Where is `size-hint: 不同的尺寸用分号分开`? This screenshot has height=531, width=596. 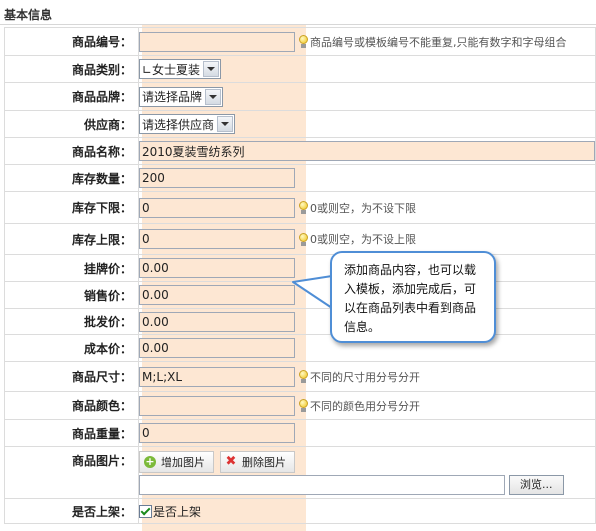 size-hint: 不同的尺寸用分号分开 is located at coordinates (359, 377).